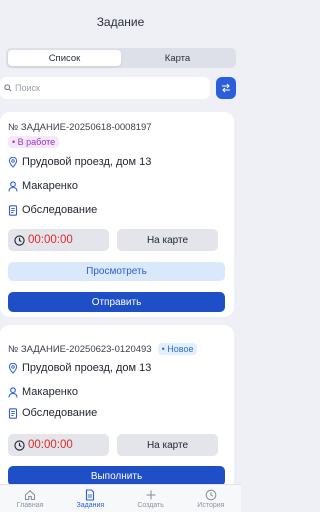 The height and width of the screenshot is (512, 320). Describe the element at coordinates (150, 505) in the screenshot. I see `tab-create-label: Создать` at that location.